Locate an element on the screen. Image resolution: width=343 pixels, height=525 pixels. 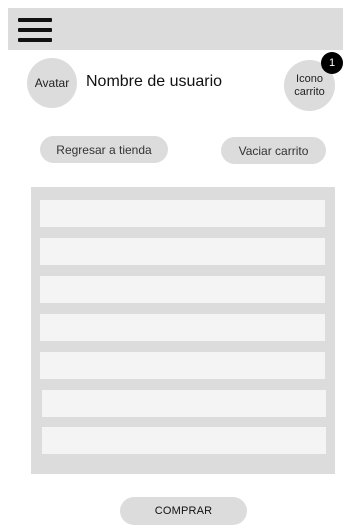
back-to-store-button: Regresar a tienda is located at coordinates (104, 149).